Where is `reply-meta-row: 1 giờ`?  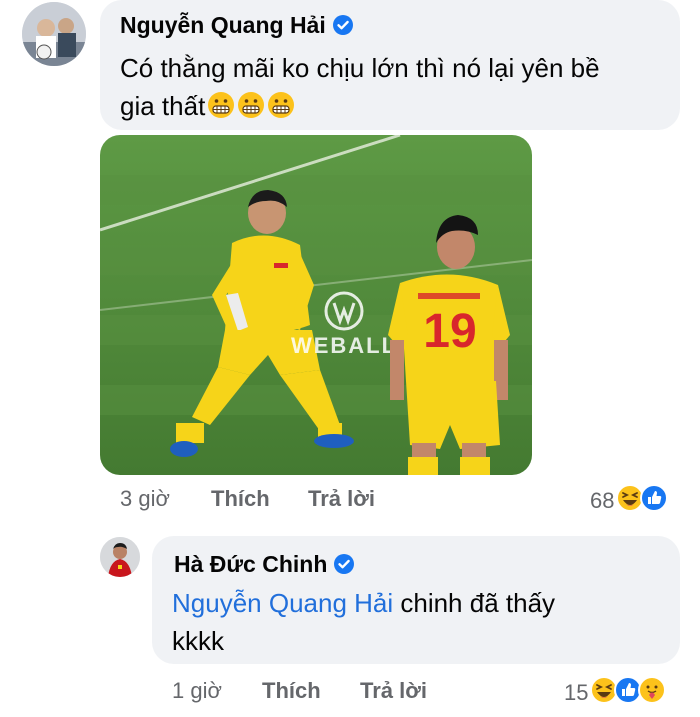 reply-meta-row: 1 giờ is located at coordinates (197, 691).